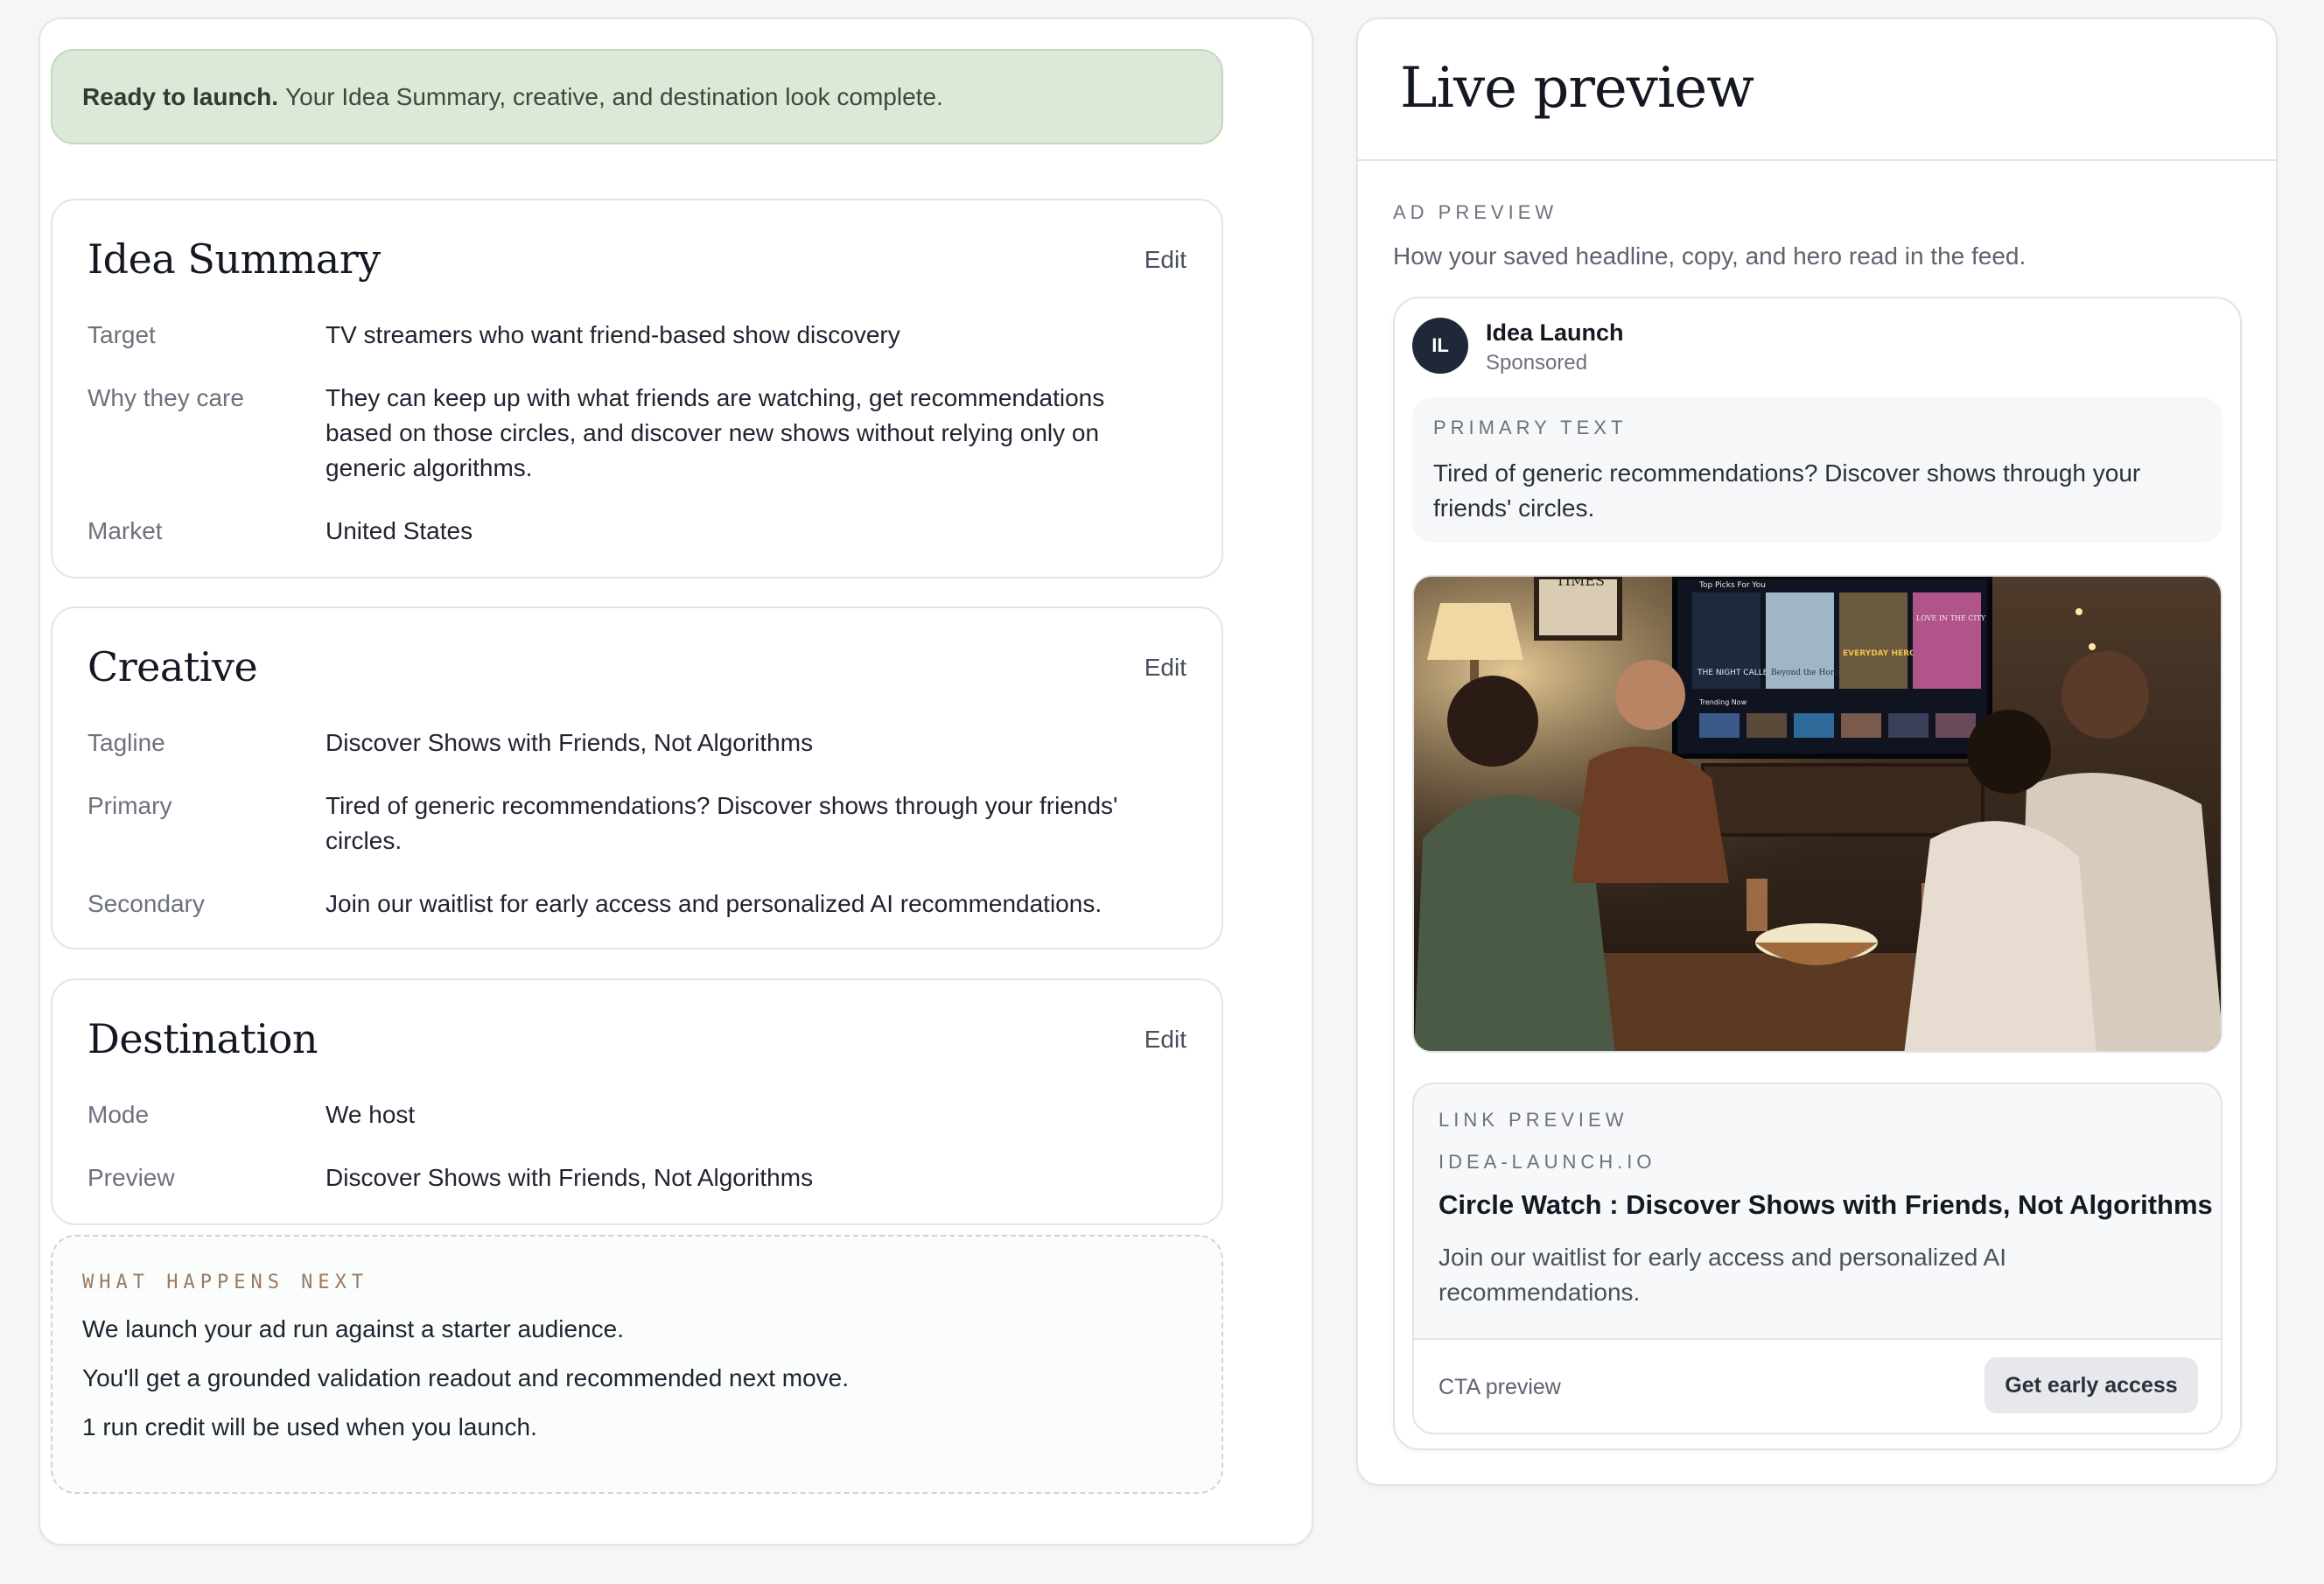 The height and width of the screenshot is (1584, 2324). I want to click on get-early-access-button: Get early access, so click(2091, 1385).